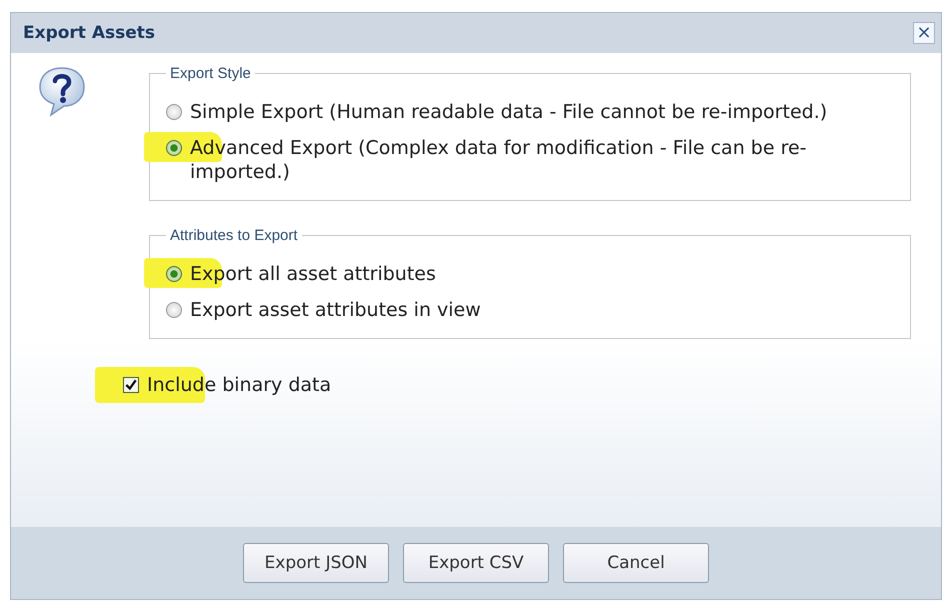  What do you see at coordinates (89, 33) in the screenshot?
I see `window-title: Export Assets` at bounding box center [89, 33].